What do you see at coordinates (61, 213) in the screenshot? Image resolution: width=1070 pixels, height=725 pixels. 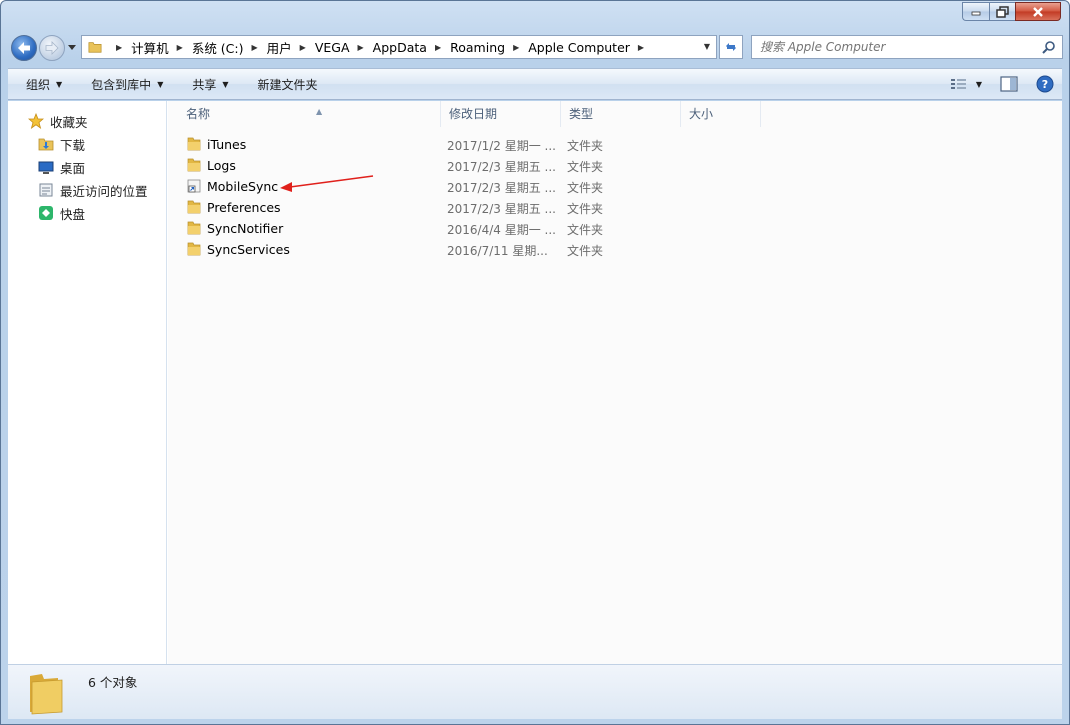 I see `nav-item-kuaipan: 快盘` at bounding box center [61, 213].